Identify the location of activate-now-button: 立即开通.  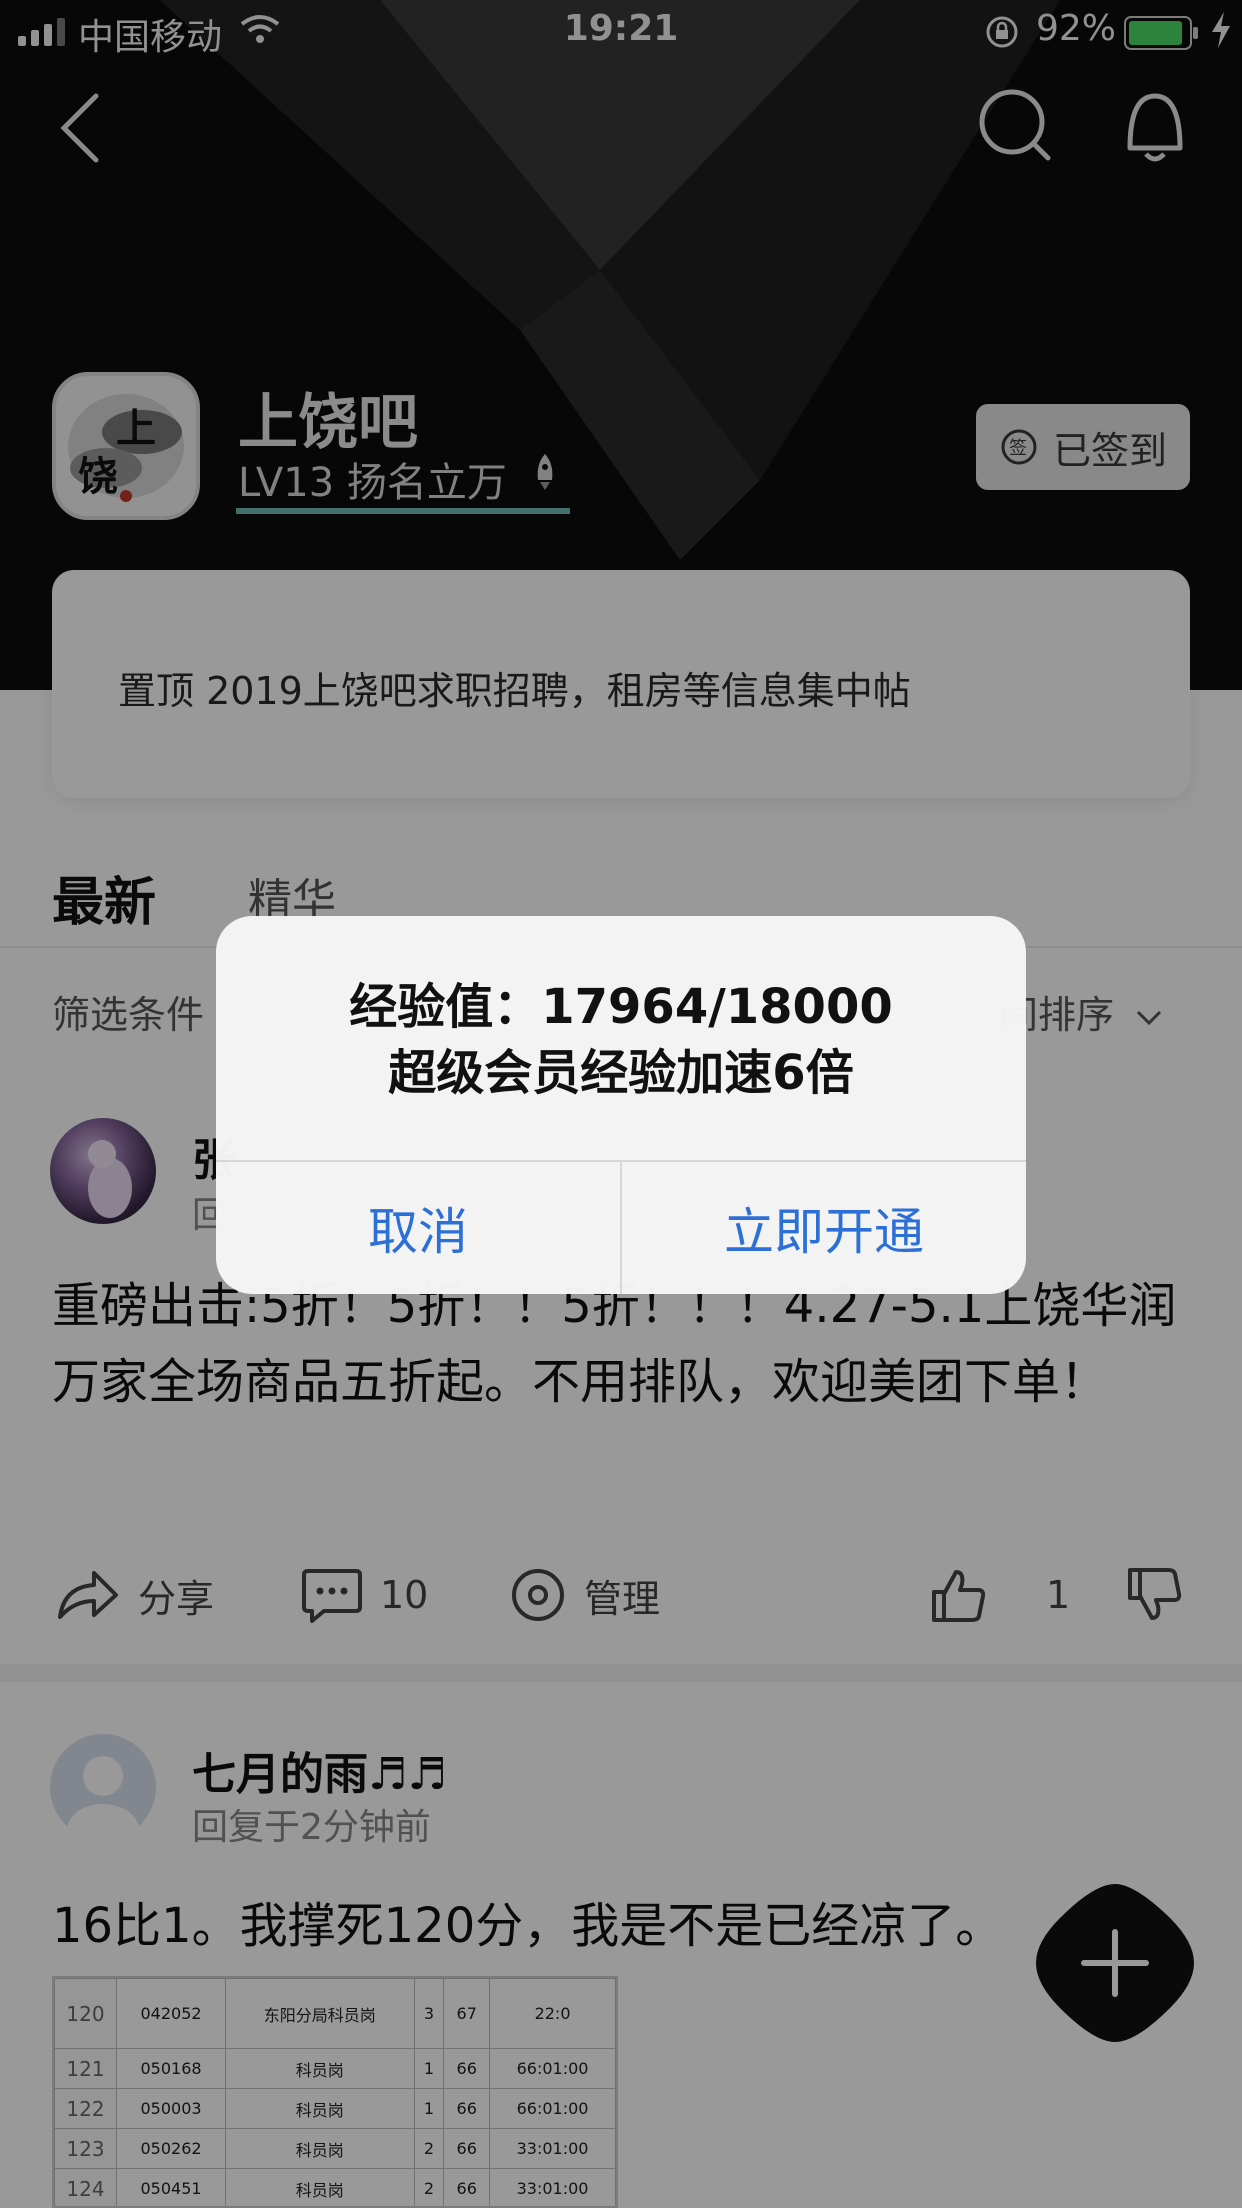
(824, 1228).